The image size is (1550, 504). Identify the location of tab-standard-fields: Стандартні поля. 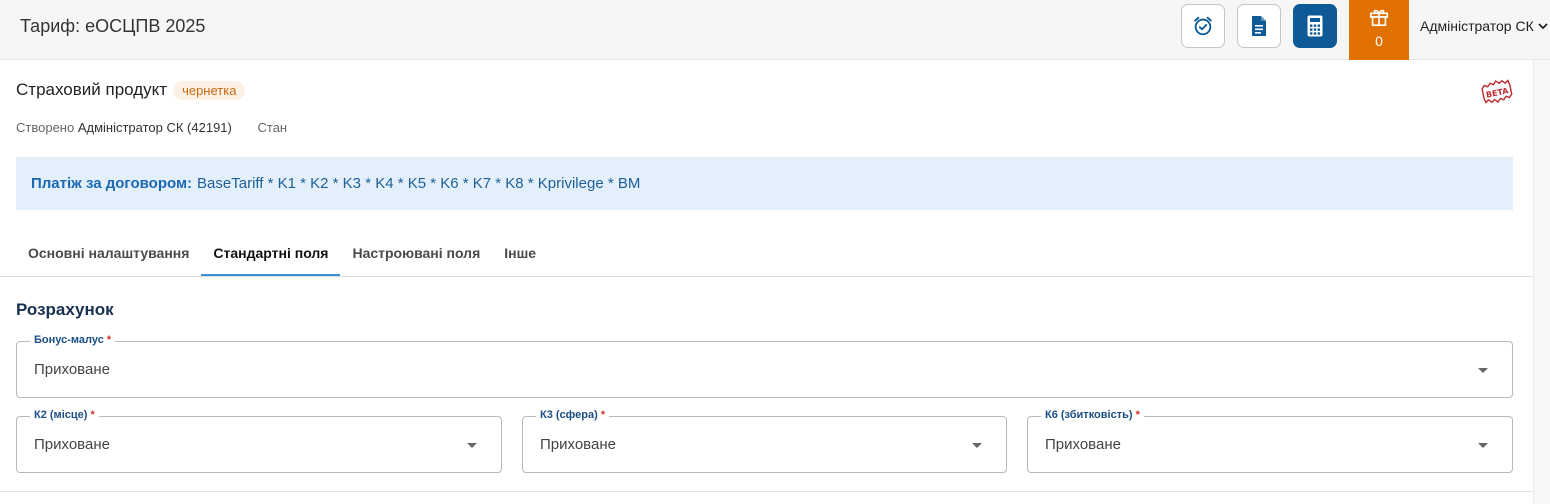
(271, 254).